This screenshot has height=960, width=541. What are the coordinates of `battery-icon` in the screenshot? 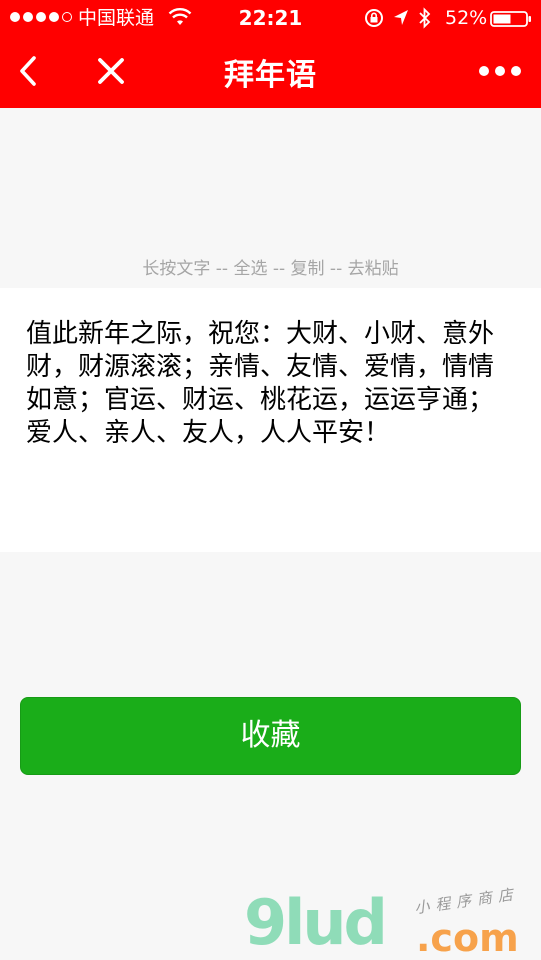 It's located at (510, 19).